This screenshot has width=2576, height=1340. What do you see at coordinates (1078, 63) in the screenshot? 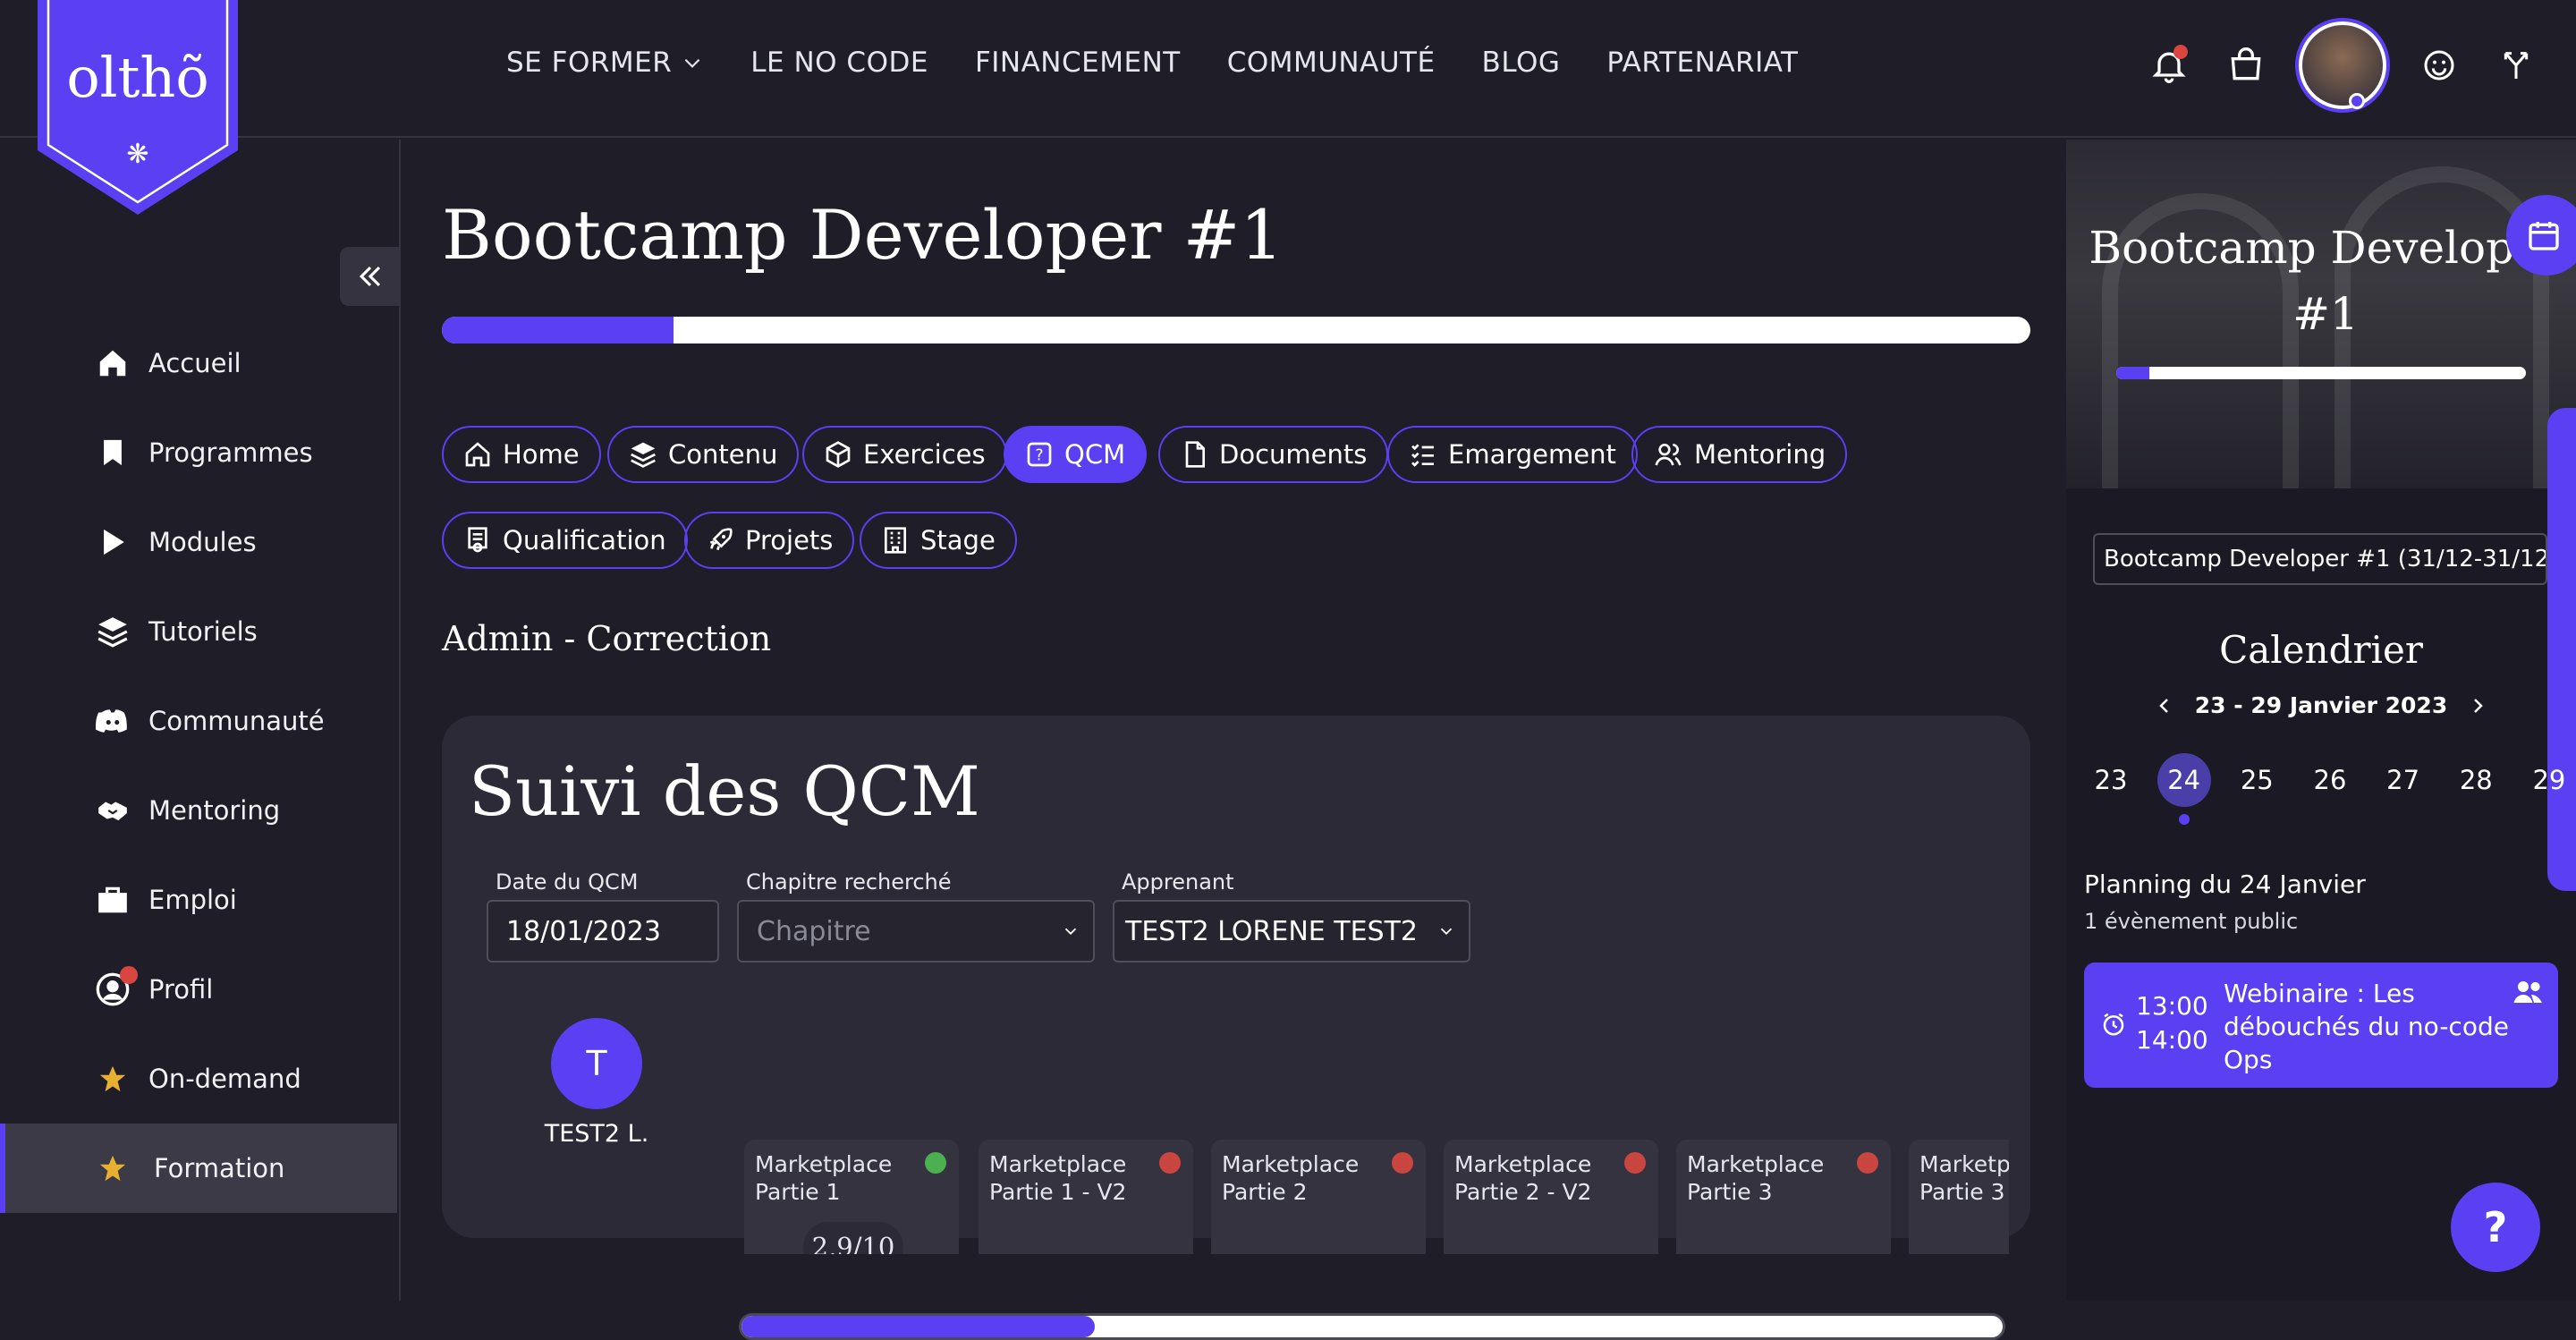
I see `nav-financement: FINANCEMENT` at bounding box center [1078, 63].